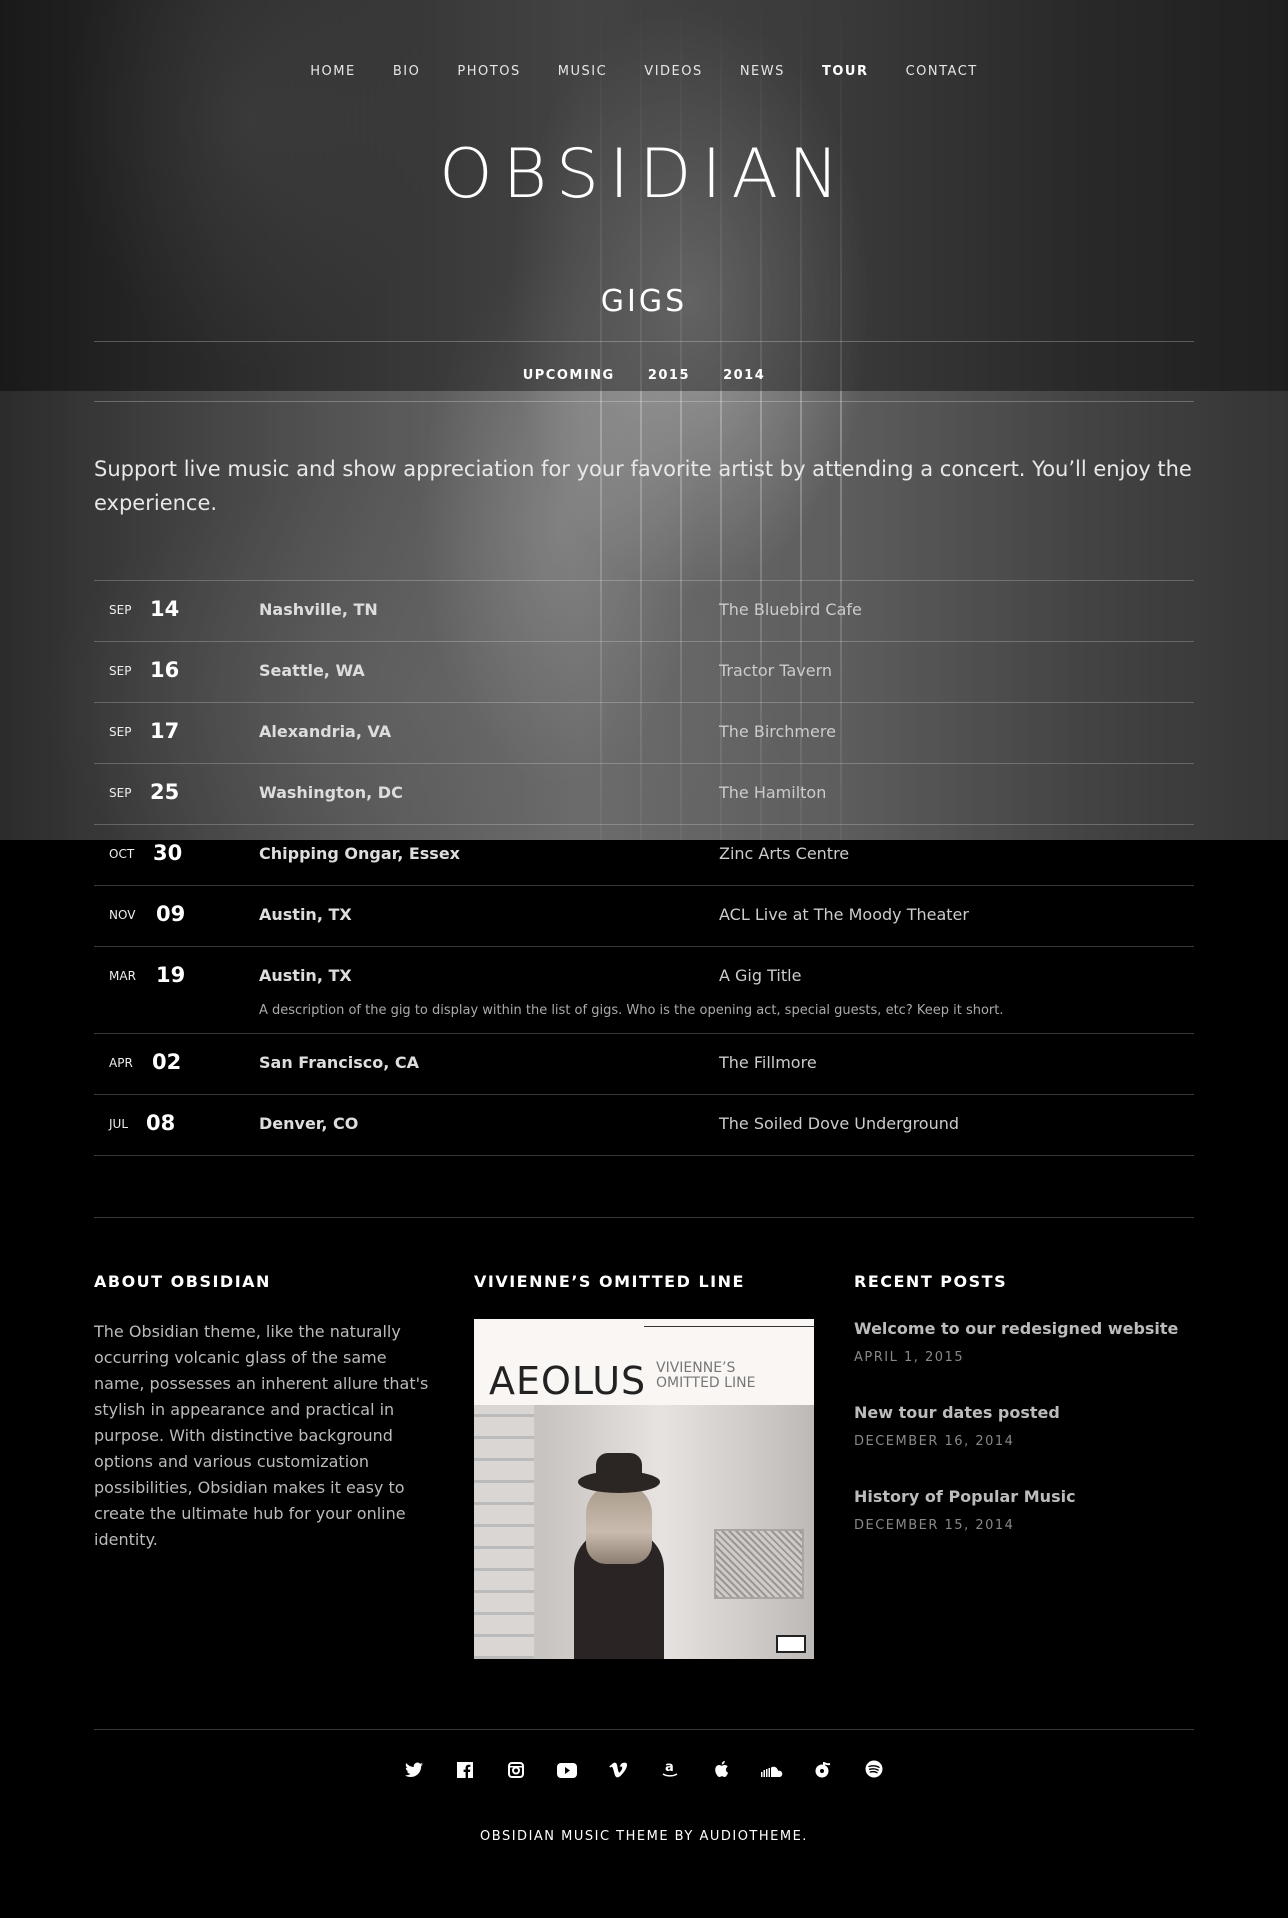  I want to click on gig-month: NOV, so click(122, 915).